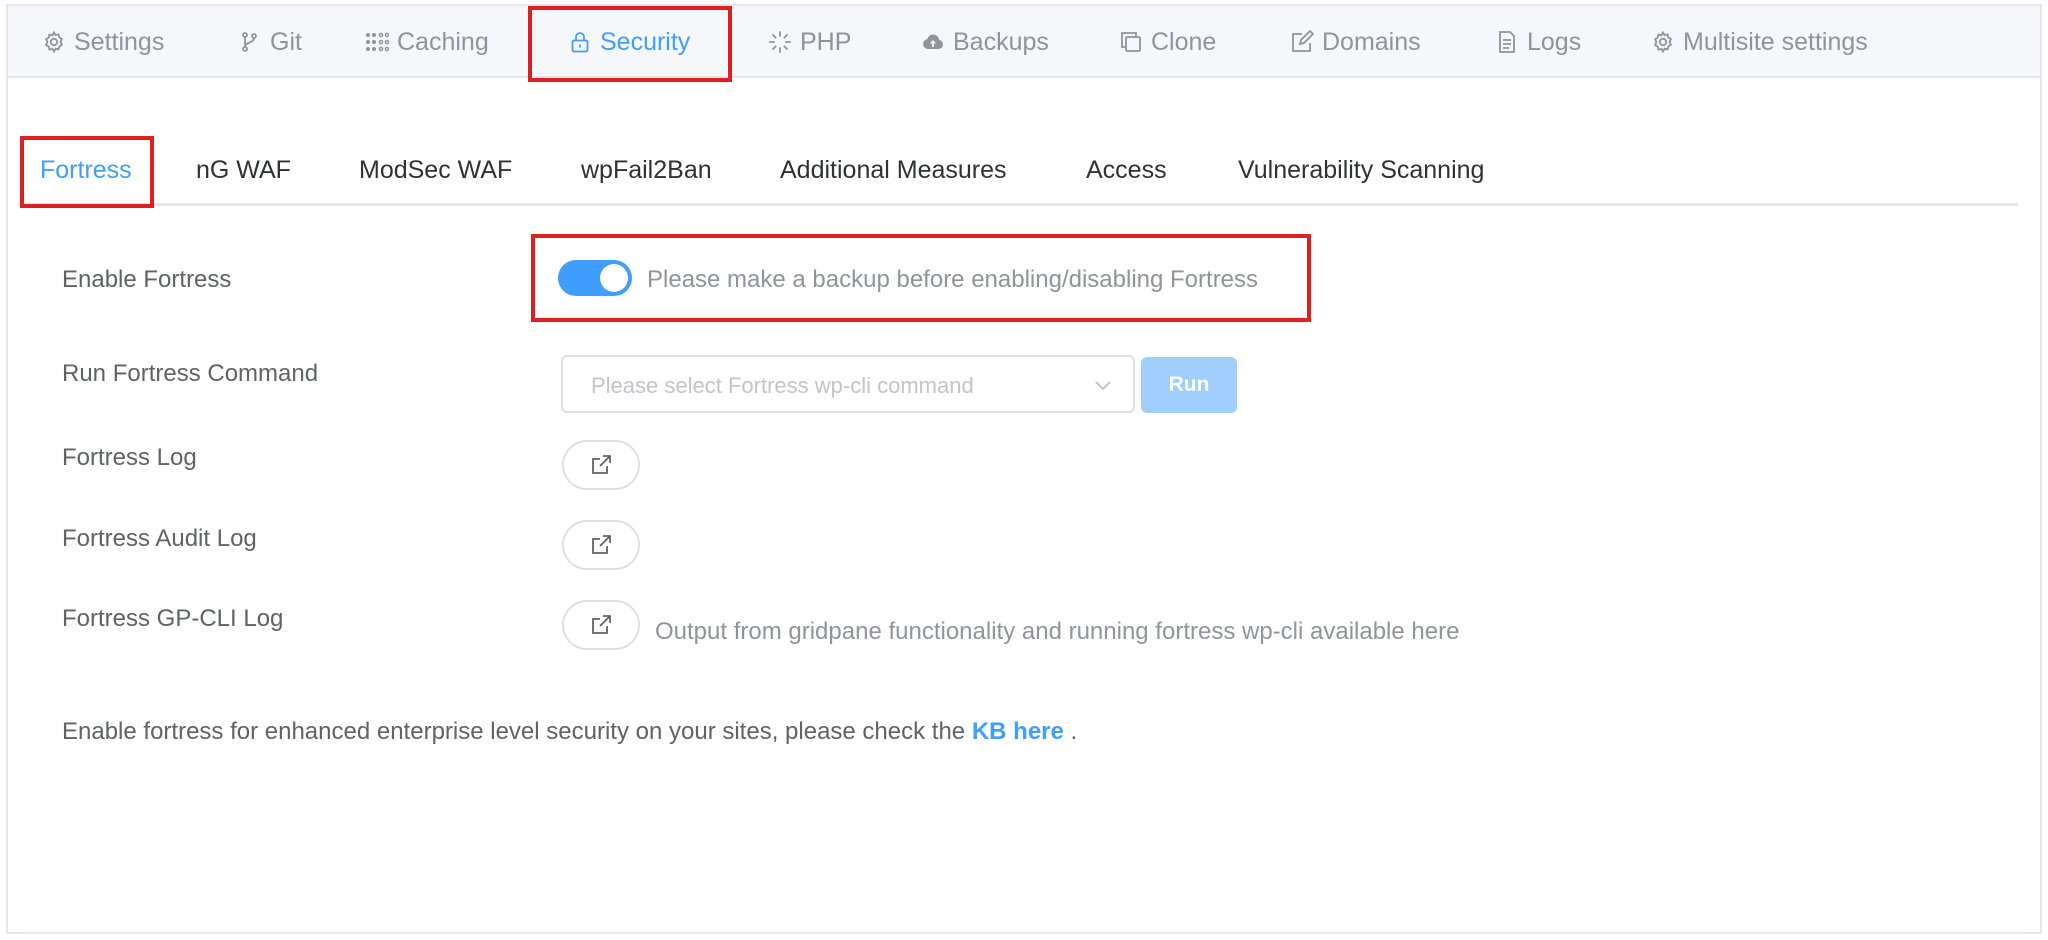  What do you see at coordinates (826, 41) in the screenshot?
I see `tab-php-label: PHP` at bounding box center [826, 41].